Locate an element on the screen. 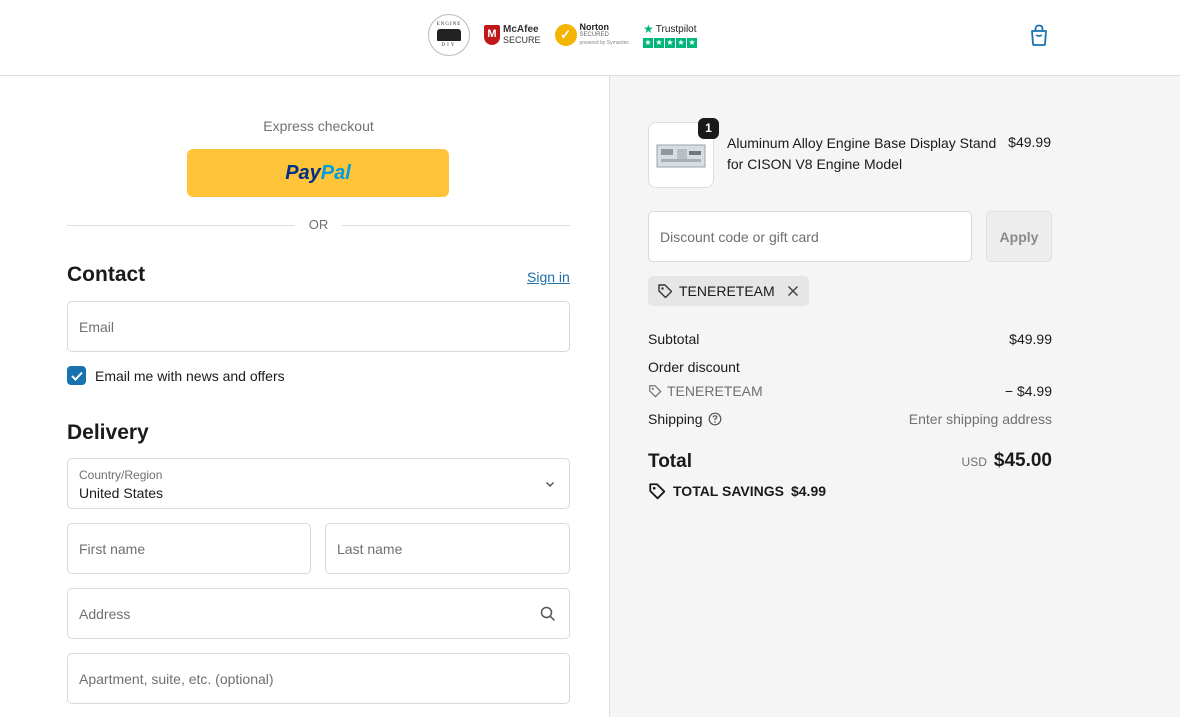 The width and height of the screenshot is (1180, 717). paypal-logo-pal: Pal is located at coordinates (335, 172).